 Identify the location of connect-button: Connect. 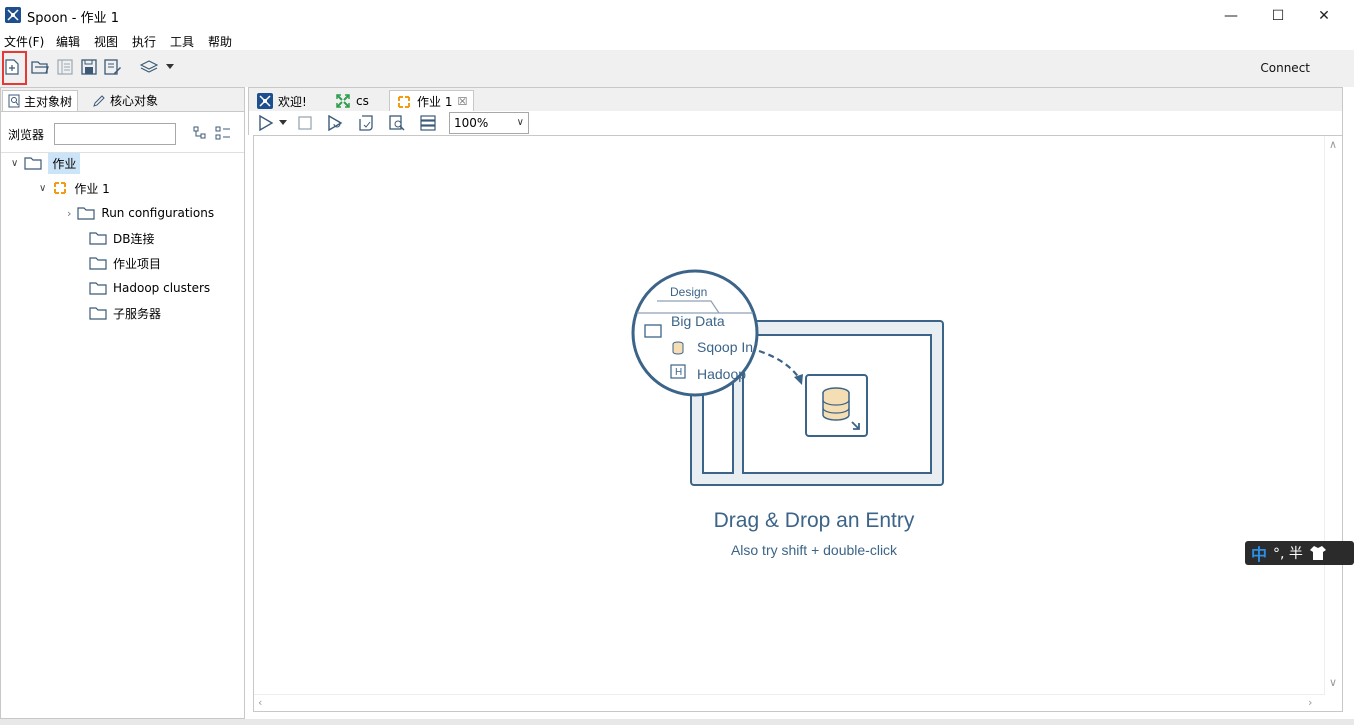
(1285, 68).